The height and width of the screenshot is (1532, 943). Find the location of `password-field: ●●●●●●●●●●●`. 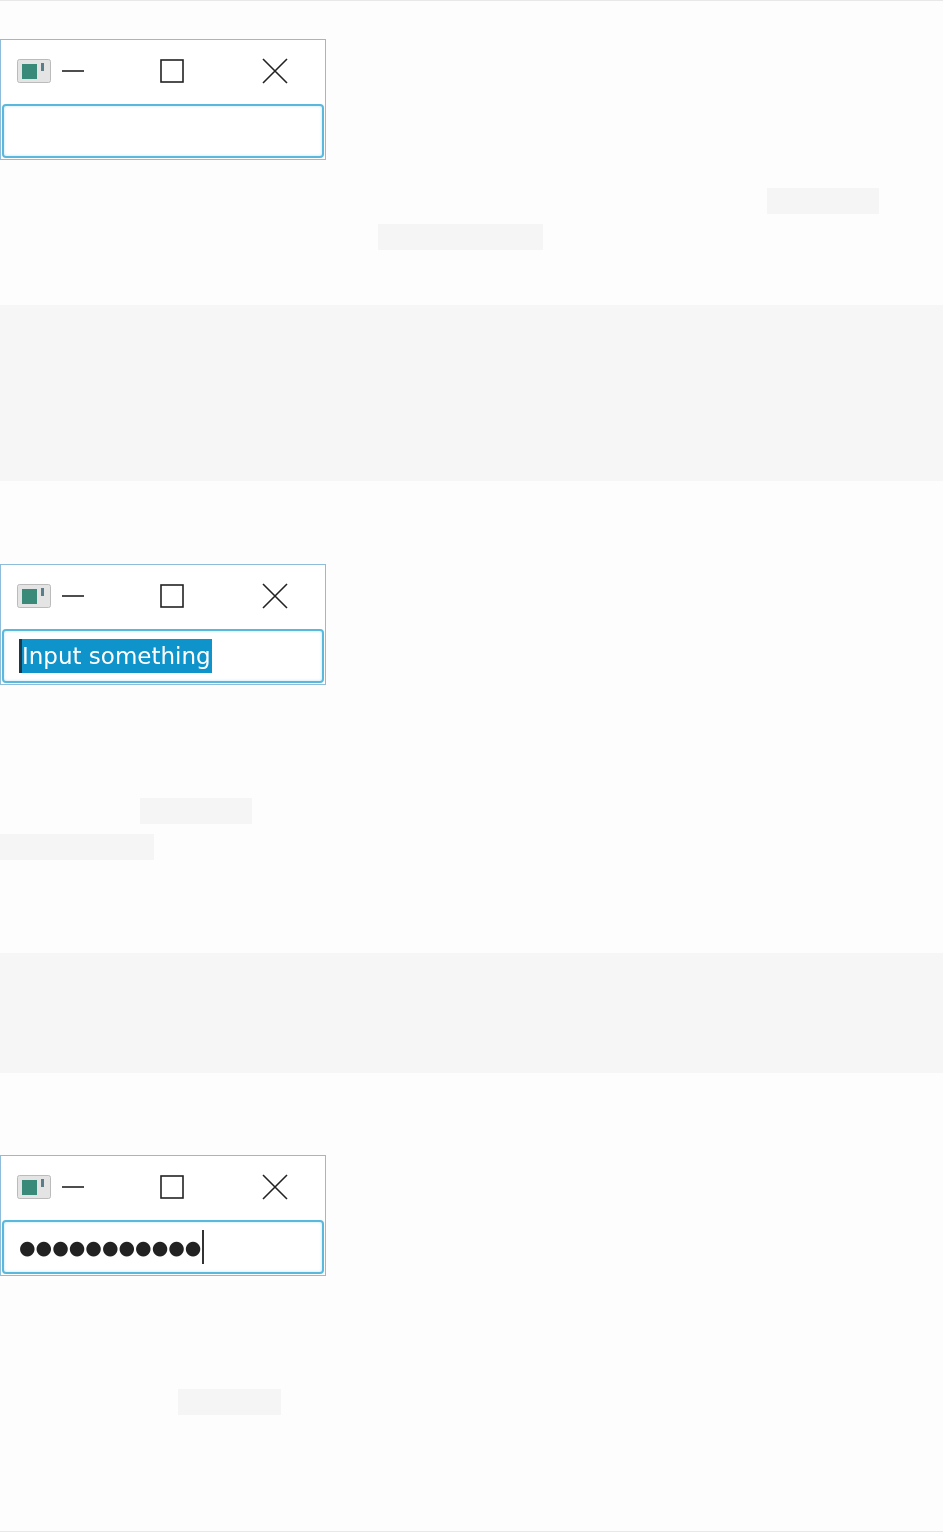

password-field: ●●●●●●●●●●● is located at coordinates (163, 1247).